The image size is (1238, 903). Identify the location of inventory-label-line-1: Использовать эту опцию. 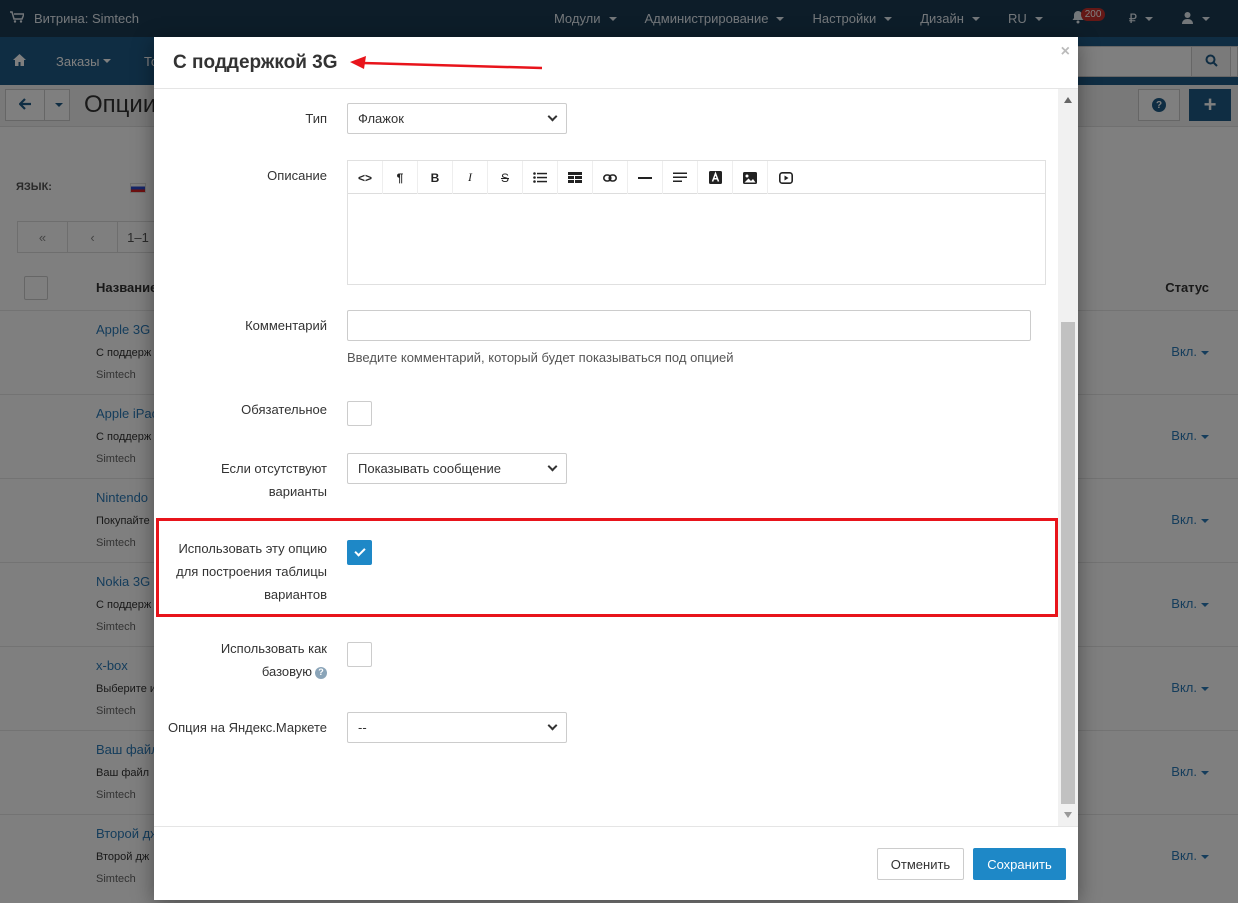
(252, 548).